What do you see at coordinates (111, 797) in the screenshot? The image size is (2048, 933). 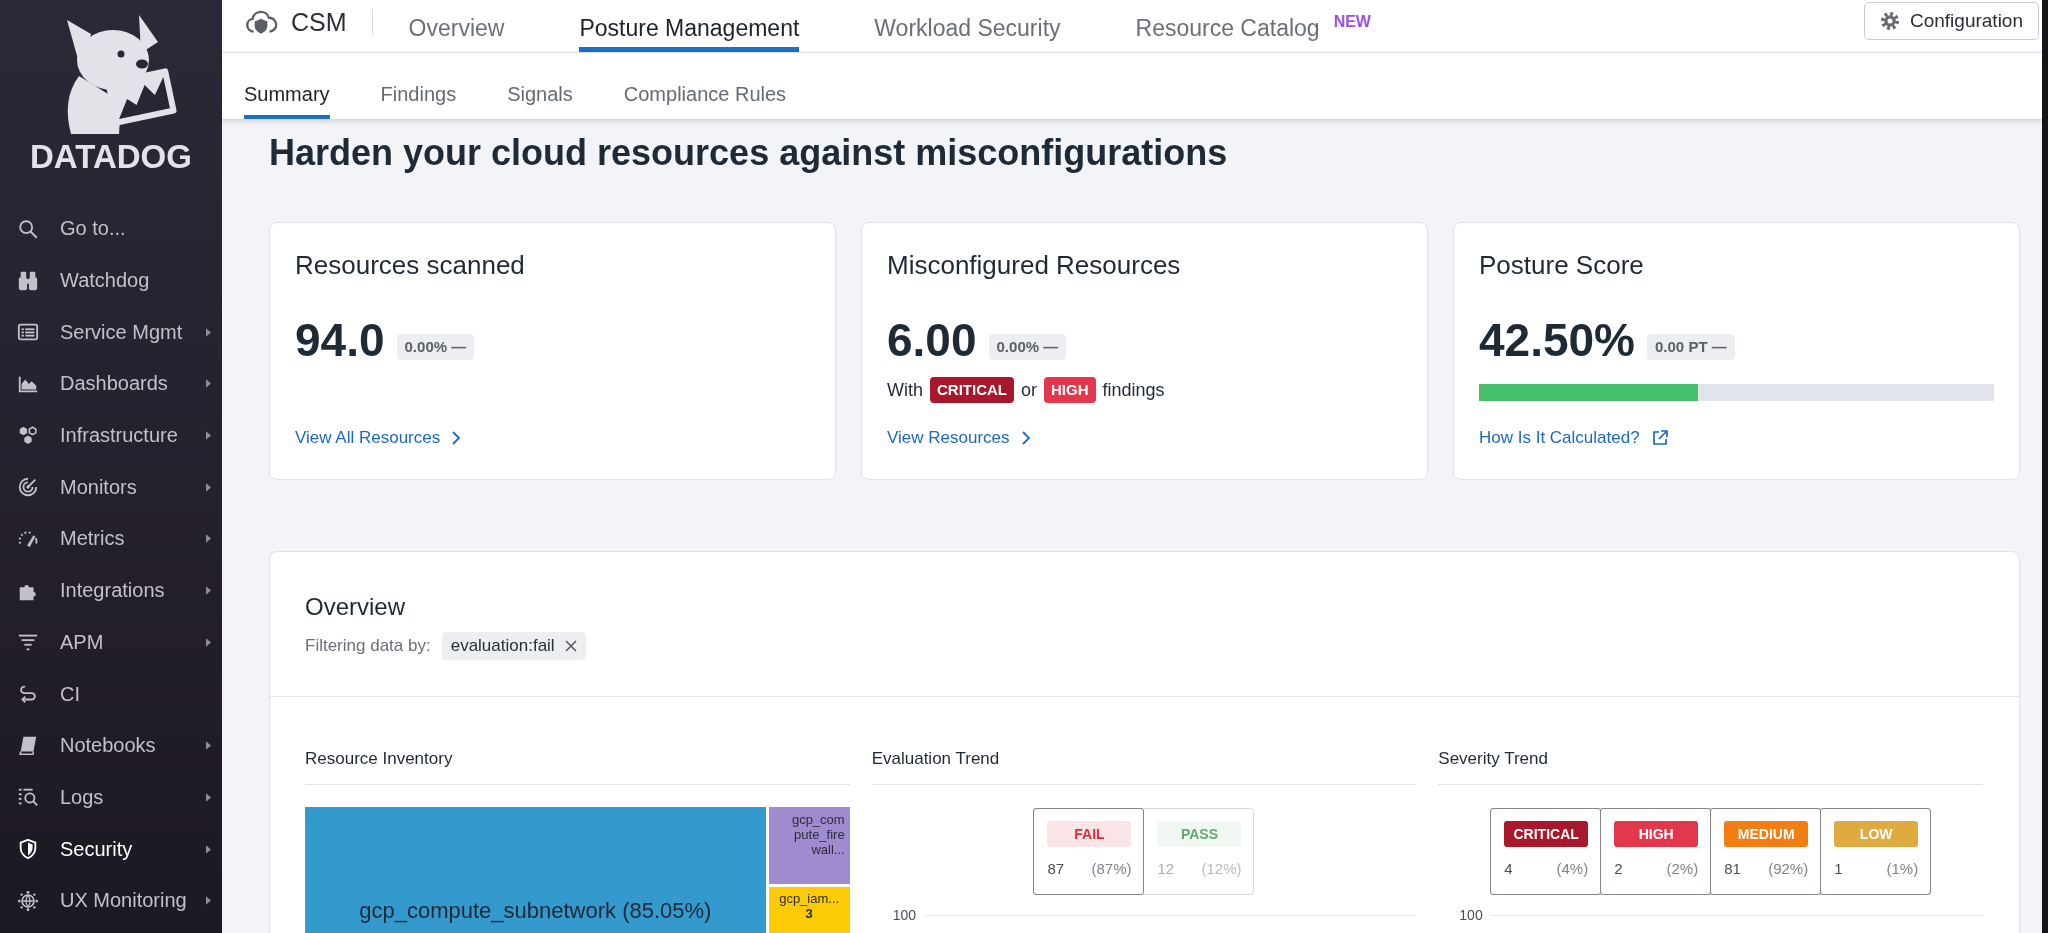 I see `sidebar-item: Logs` at bounding box center [111, 797].